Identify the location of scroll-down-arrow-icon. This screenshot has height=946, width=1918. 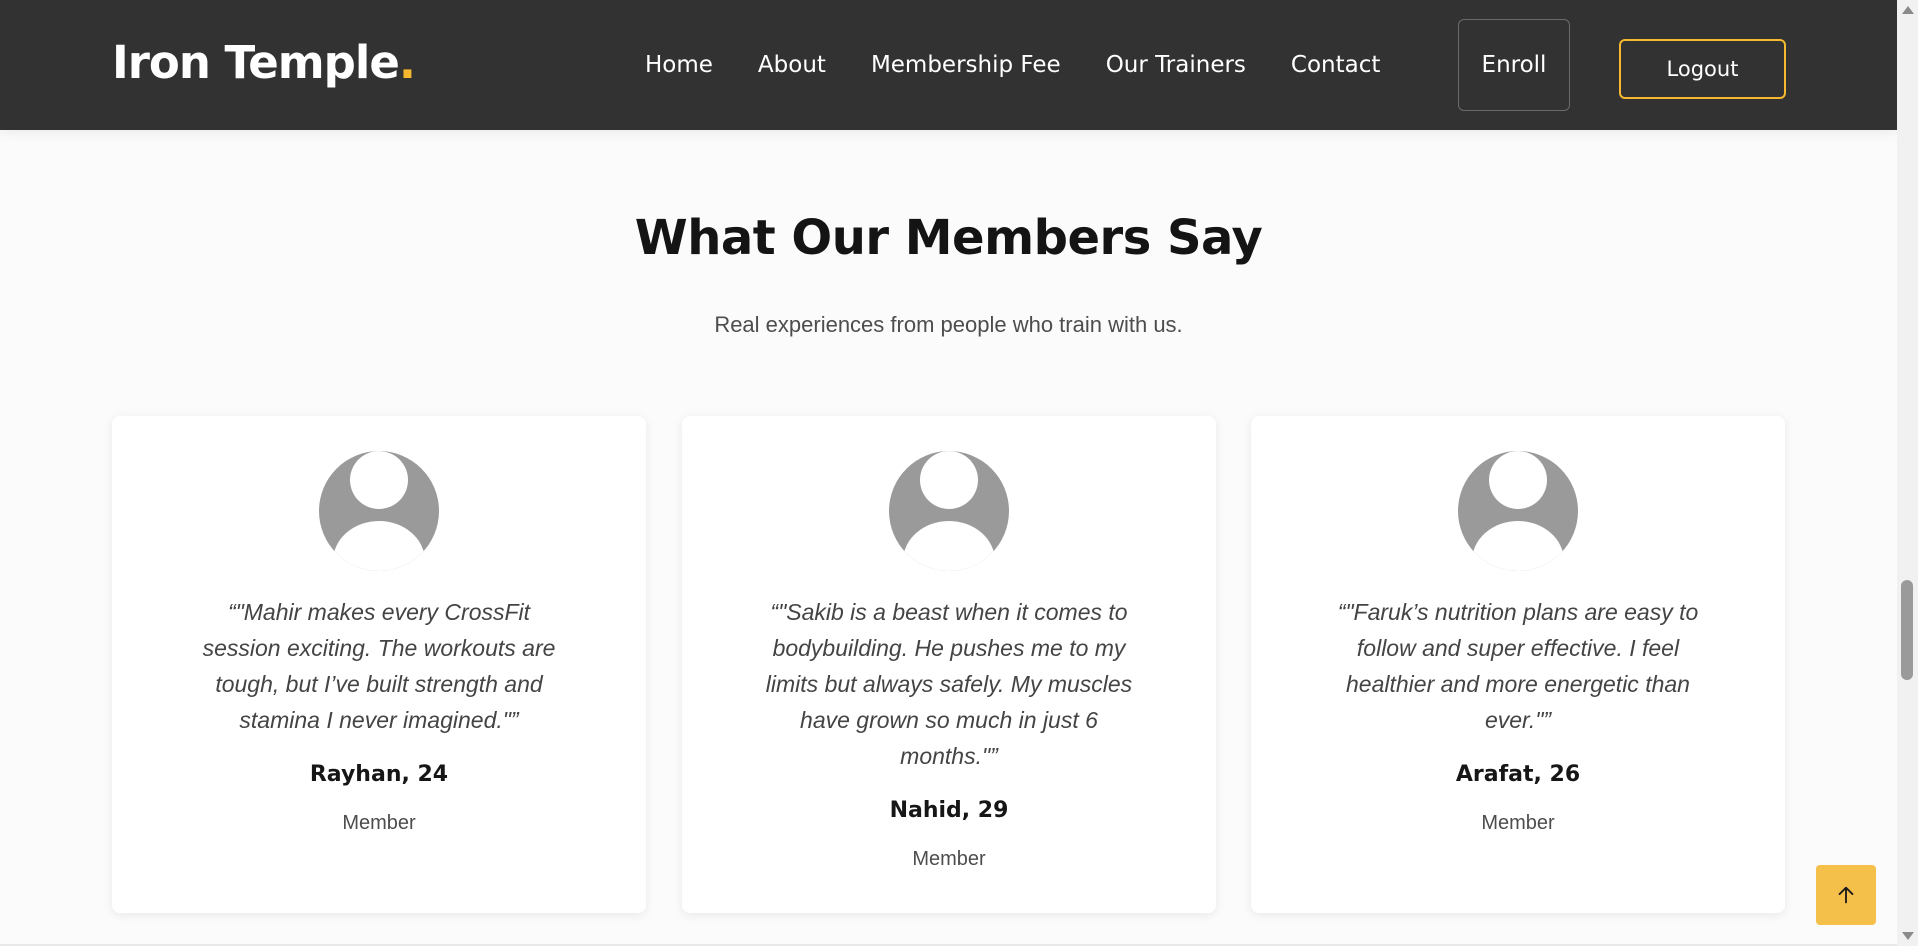
(1908, 936).